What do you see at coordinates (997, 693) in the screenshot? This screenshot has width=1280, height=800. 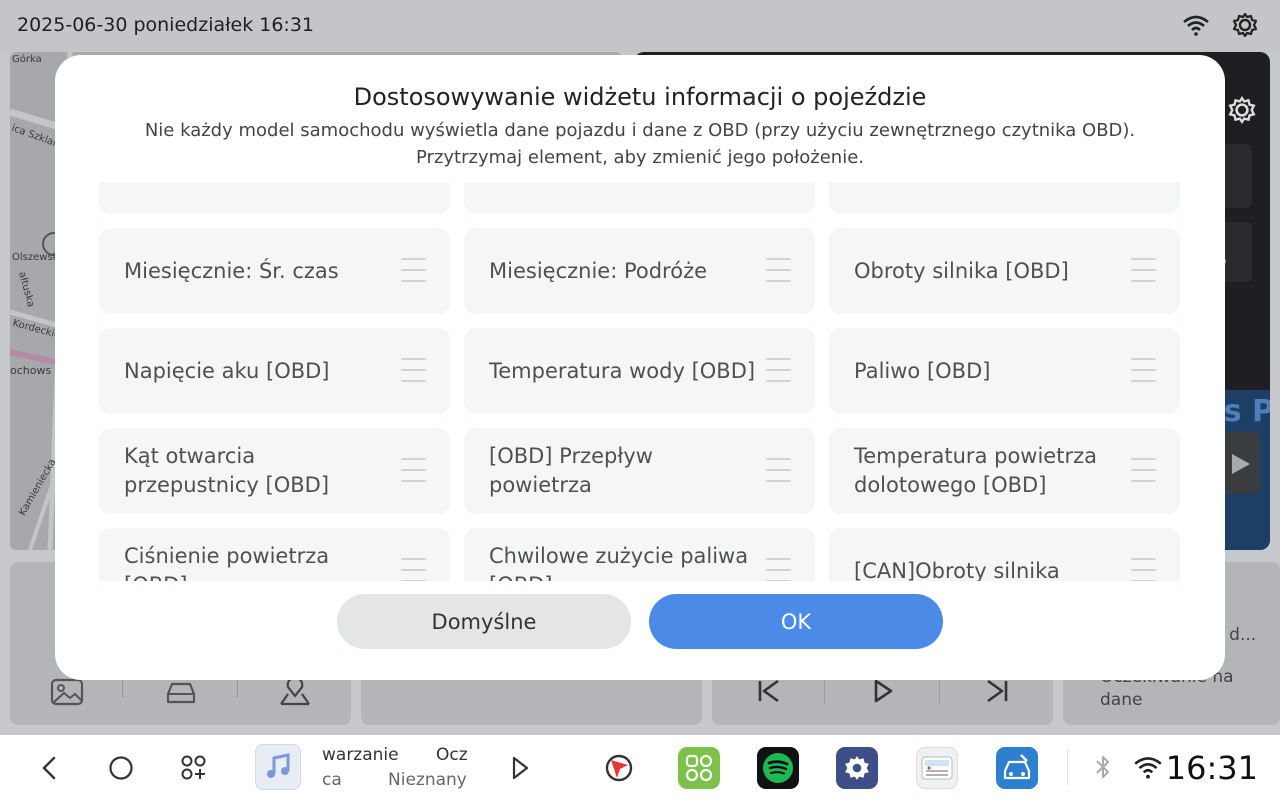 I see `next-track-icon` at bounding box center [997, 693].